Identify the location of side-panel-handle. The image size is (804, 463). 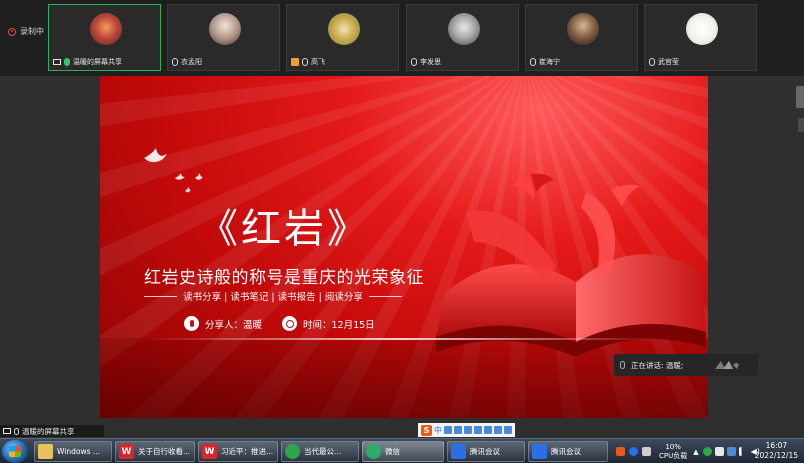
(801, 125).